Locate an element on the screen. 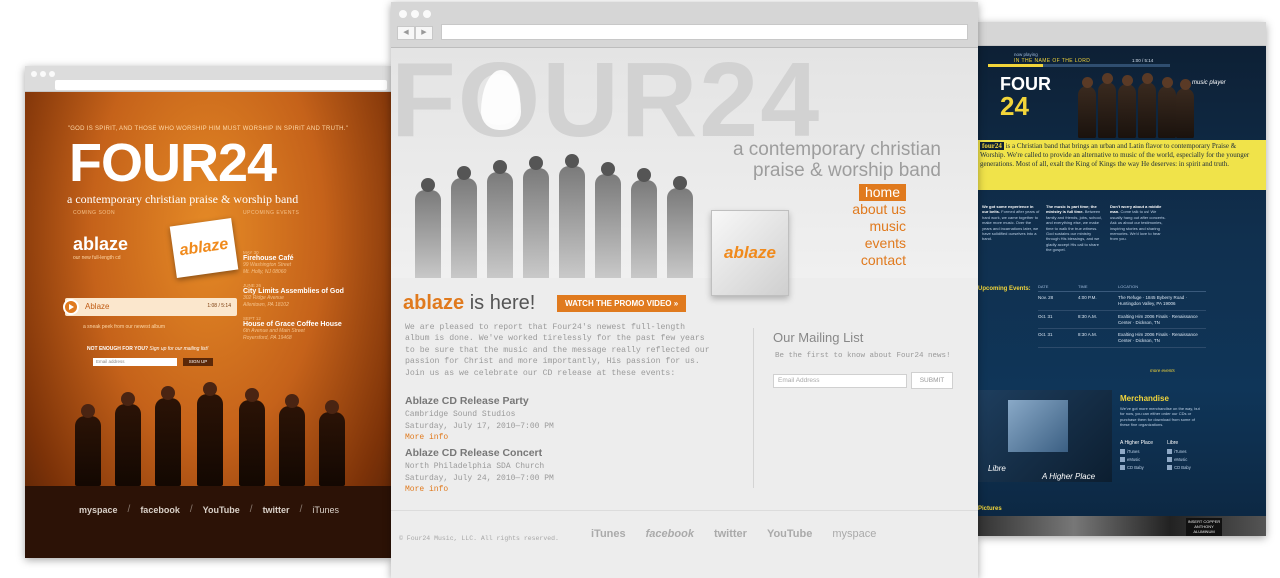  playback-progress is located at coordinates (1079, 65).